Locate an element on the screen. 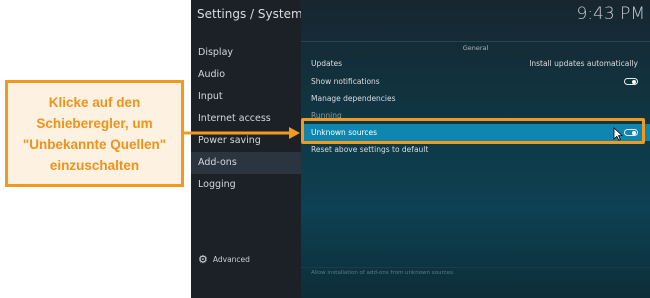  mouse-pointer-icon is located at coordinates (618, 134).